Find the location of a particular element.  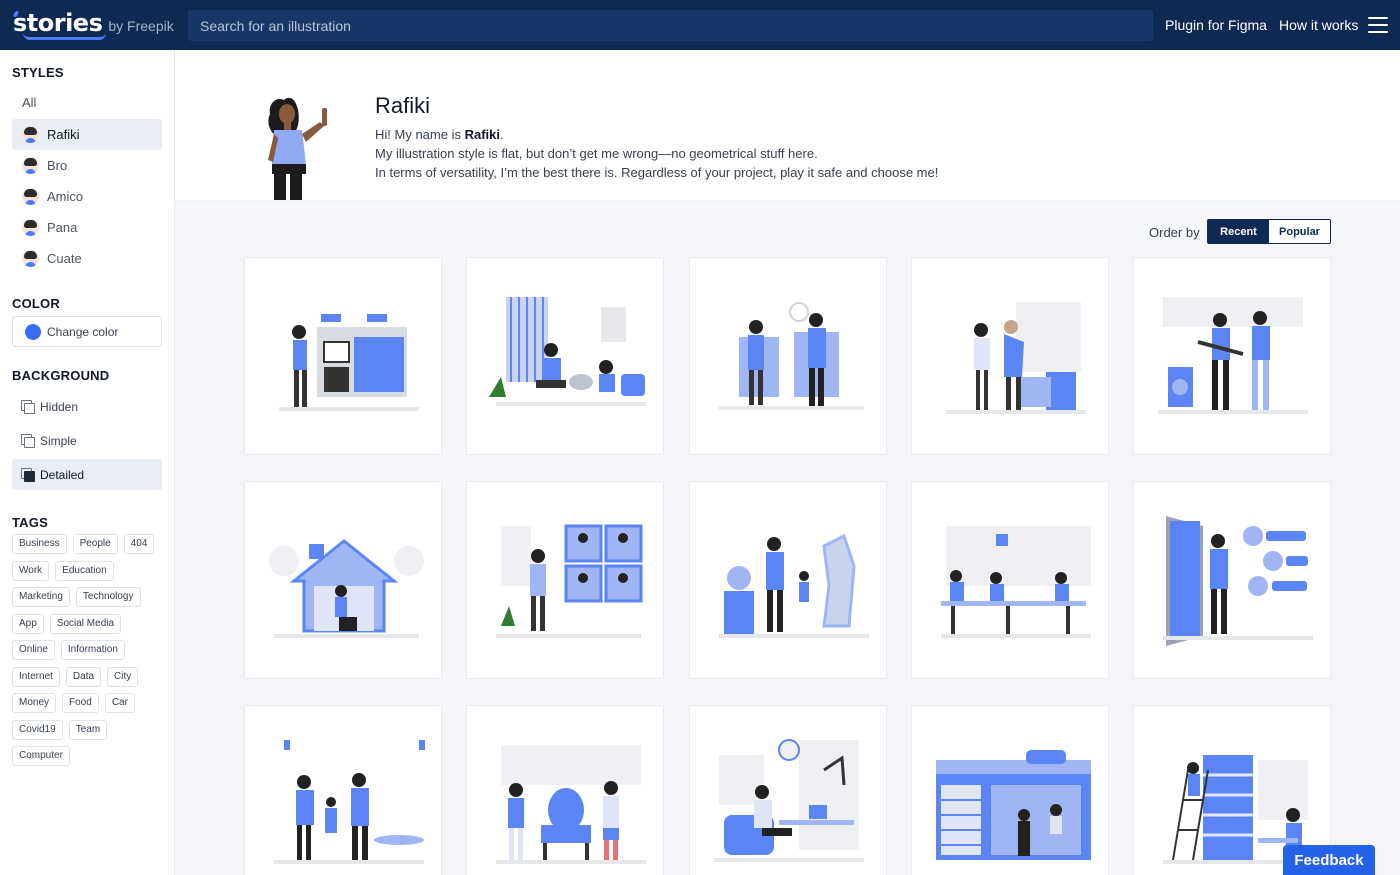

logo: stories by Freepik is located at coordinates (93, 25).